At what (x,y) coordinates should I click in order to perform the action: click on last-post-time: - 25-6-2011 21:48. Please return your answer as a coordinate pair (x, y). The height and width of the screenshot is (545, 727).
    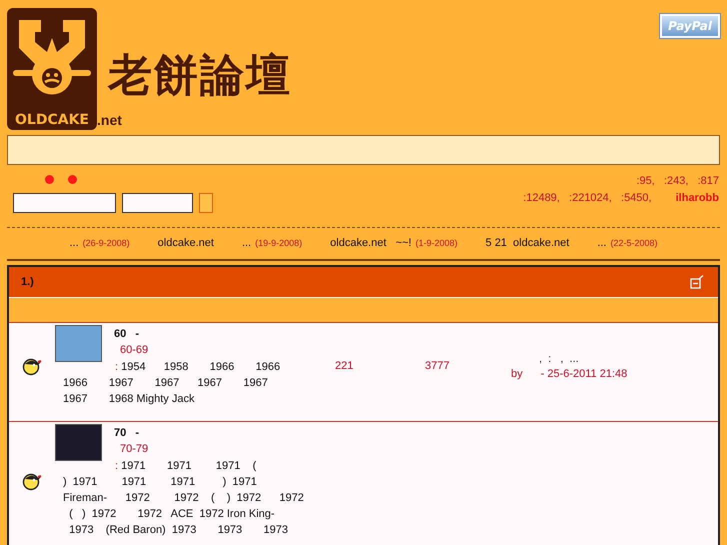
    Looking at the image, I should click on (584, 374).